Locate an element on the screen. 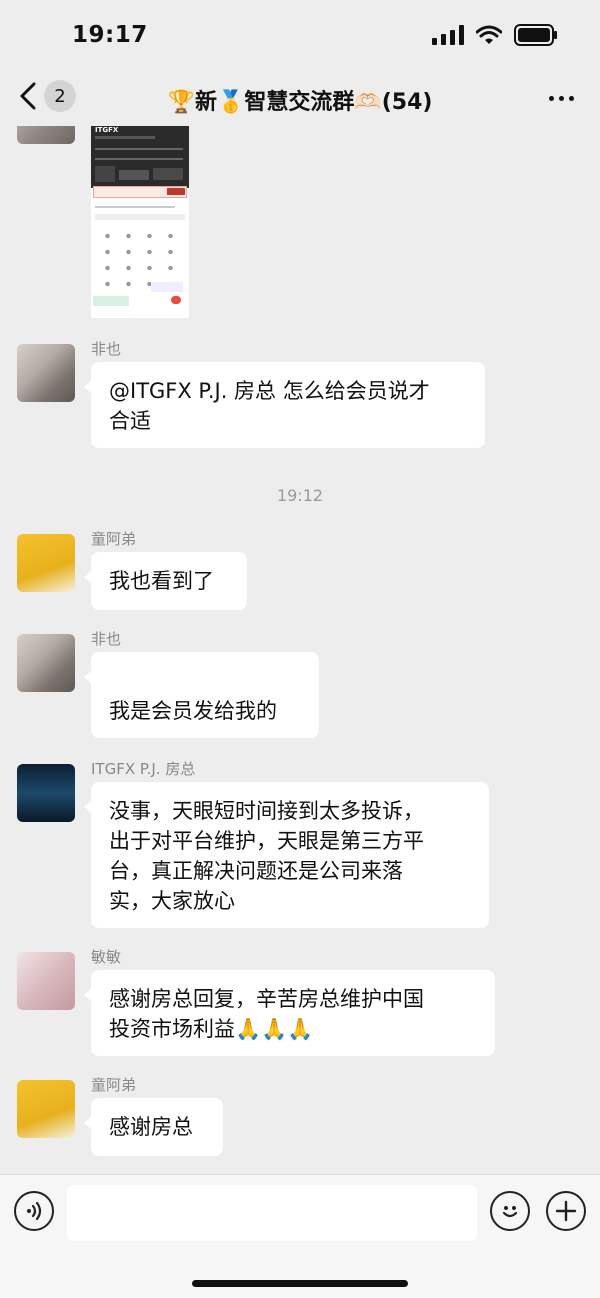 Image resolution: width=600 pixels, height=1298 pixels. message-bubble: 我也看到了 is located at coordinates (165, 581).